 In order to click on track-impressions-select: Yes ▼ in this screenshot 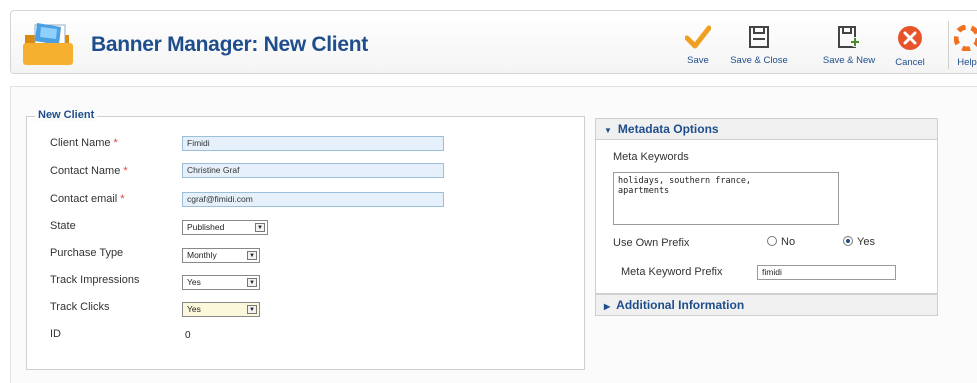, I will do `click(221, 282)`.